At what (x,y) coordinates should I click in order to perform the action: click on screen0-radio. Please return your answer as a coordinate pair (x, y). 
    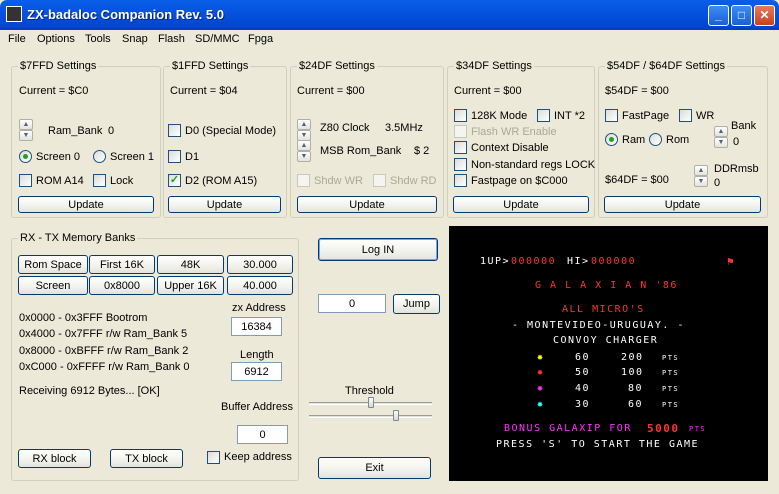
    Looking at the image, I should click on (25, 156).